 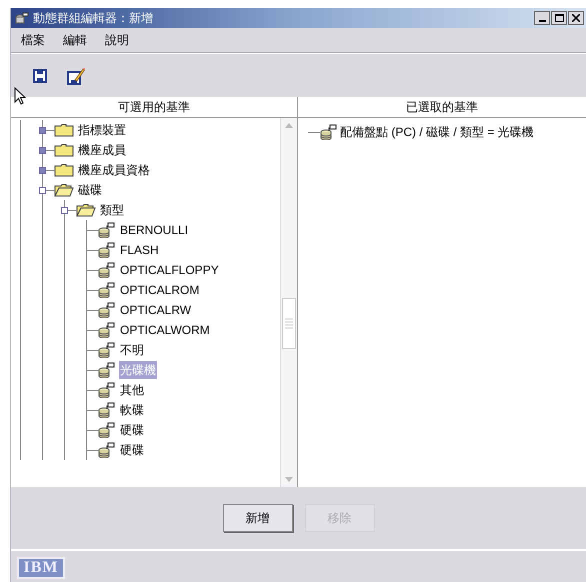 What do you see at coordinates (75, 40) in the screenshot?
I see `menu-item: 編輯` at bounding box center [75, 40].